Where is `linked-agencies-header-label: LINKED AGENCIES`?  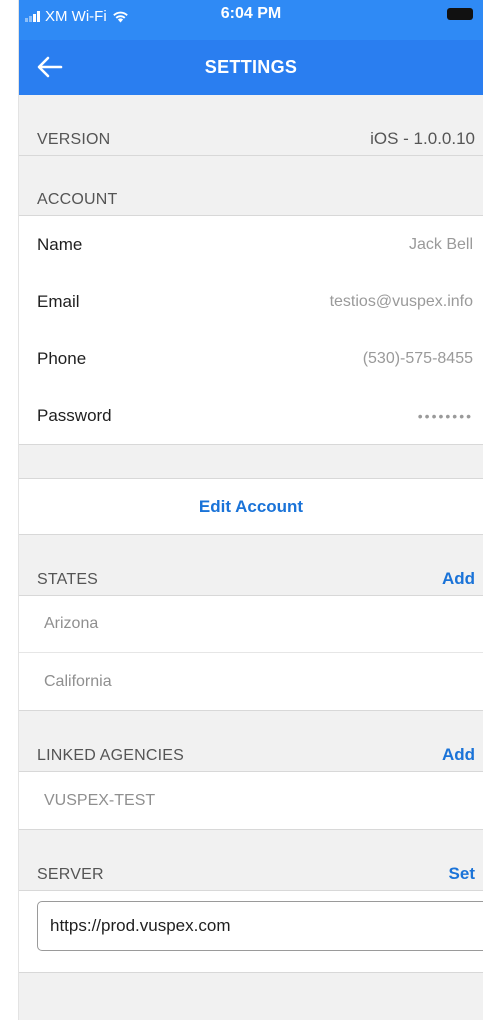
linked-agencies-header-label: LINKED AGENCIES is located at coordinates (111, 755).